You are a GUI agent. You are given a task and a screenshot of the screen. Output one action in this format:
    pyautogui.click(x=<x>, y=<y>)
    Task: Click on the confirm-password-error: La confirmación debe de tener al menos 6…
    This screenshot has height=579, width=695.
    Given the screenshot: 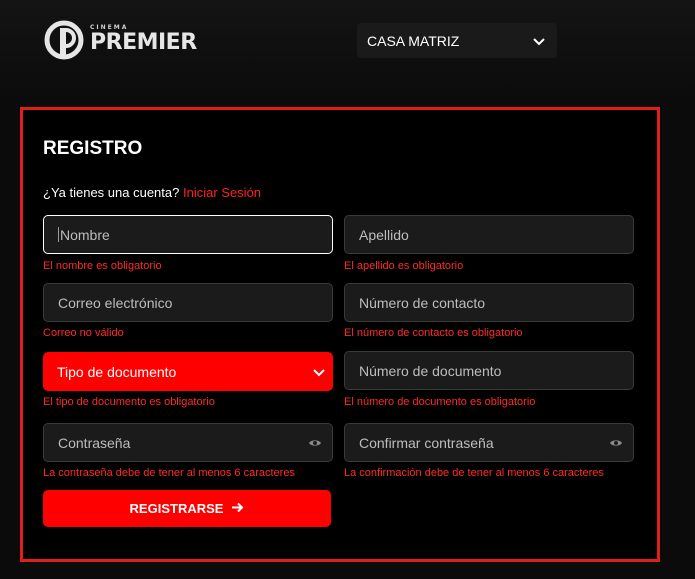 What is the action you would take?
    pyautogui.click(x=474, y=473)
    